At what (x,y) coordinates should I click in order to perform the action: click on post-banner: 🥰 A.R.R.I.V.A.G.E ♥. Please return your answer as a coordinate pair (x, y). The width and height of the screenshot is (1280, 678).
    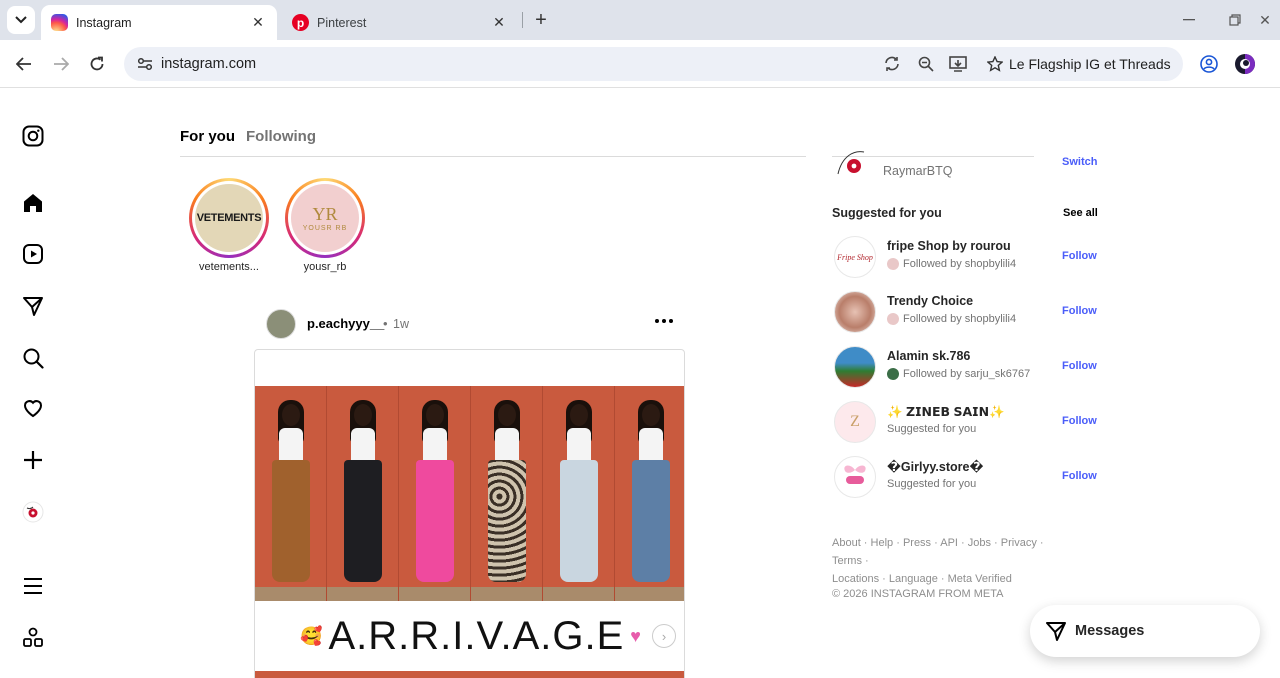
    Looking at the image, I should click on (469, 636).